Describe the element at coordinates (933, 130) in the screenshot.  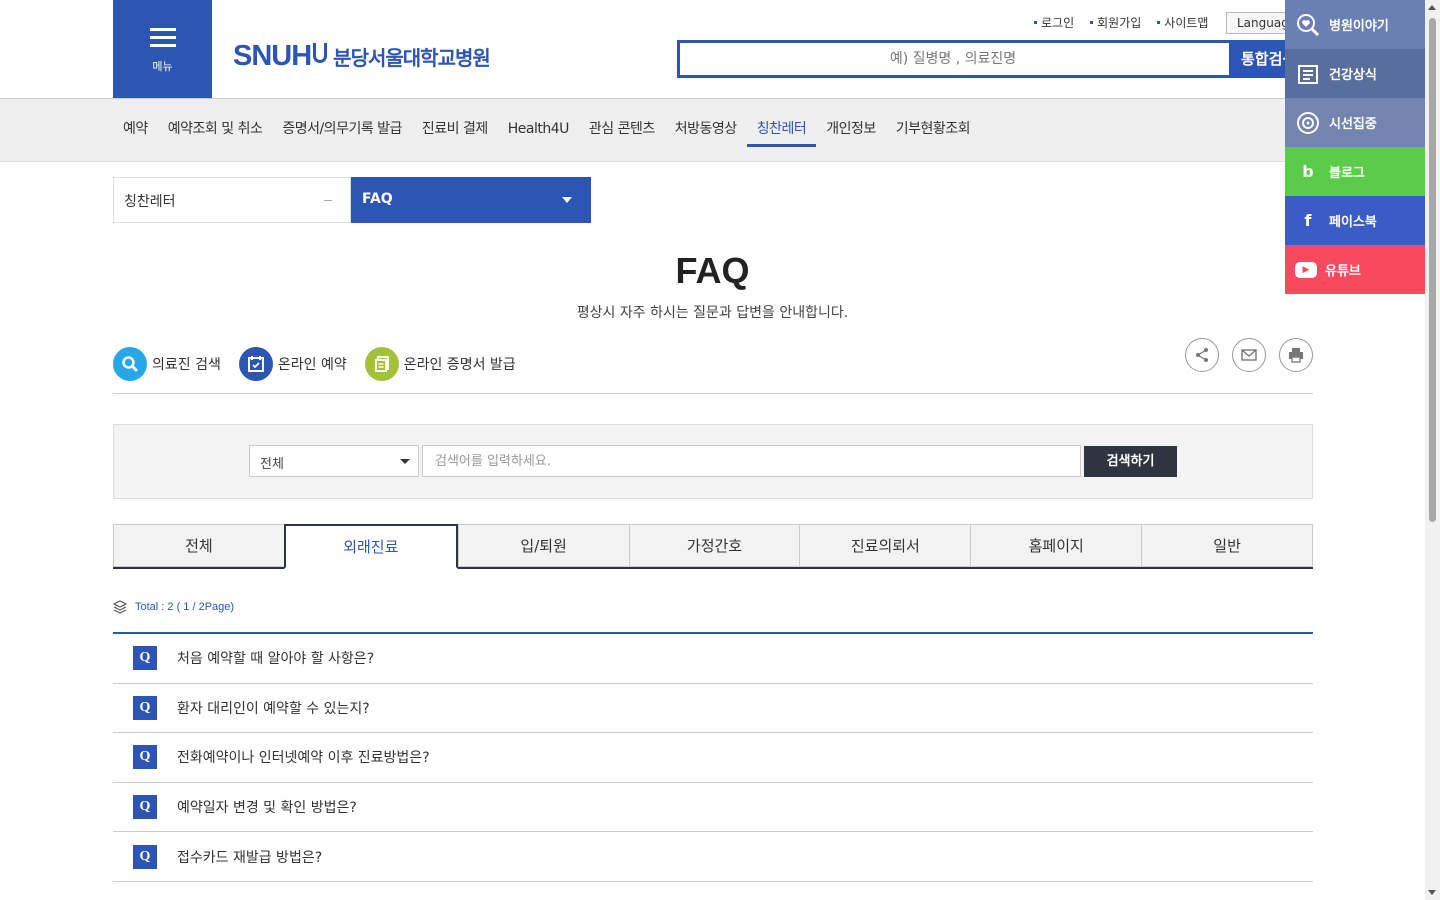
I see `nav-item-donation: 기부현황조회` at that location.